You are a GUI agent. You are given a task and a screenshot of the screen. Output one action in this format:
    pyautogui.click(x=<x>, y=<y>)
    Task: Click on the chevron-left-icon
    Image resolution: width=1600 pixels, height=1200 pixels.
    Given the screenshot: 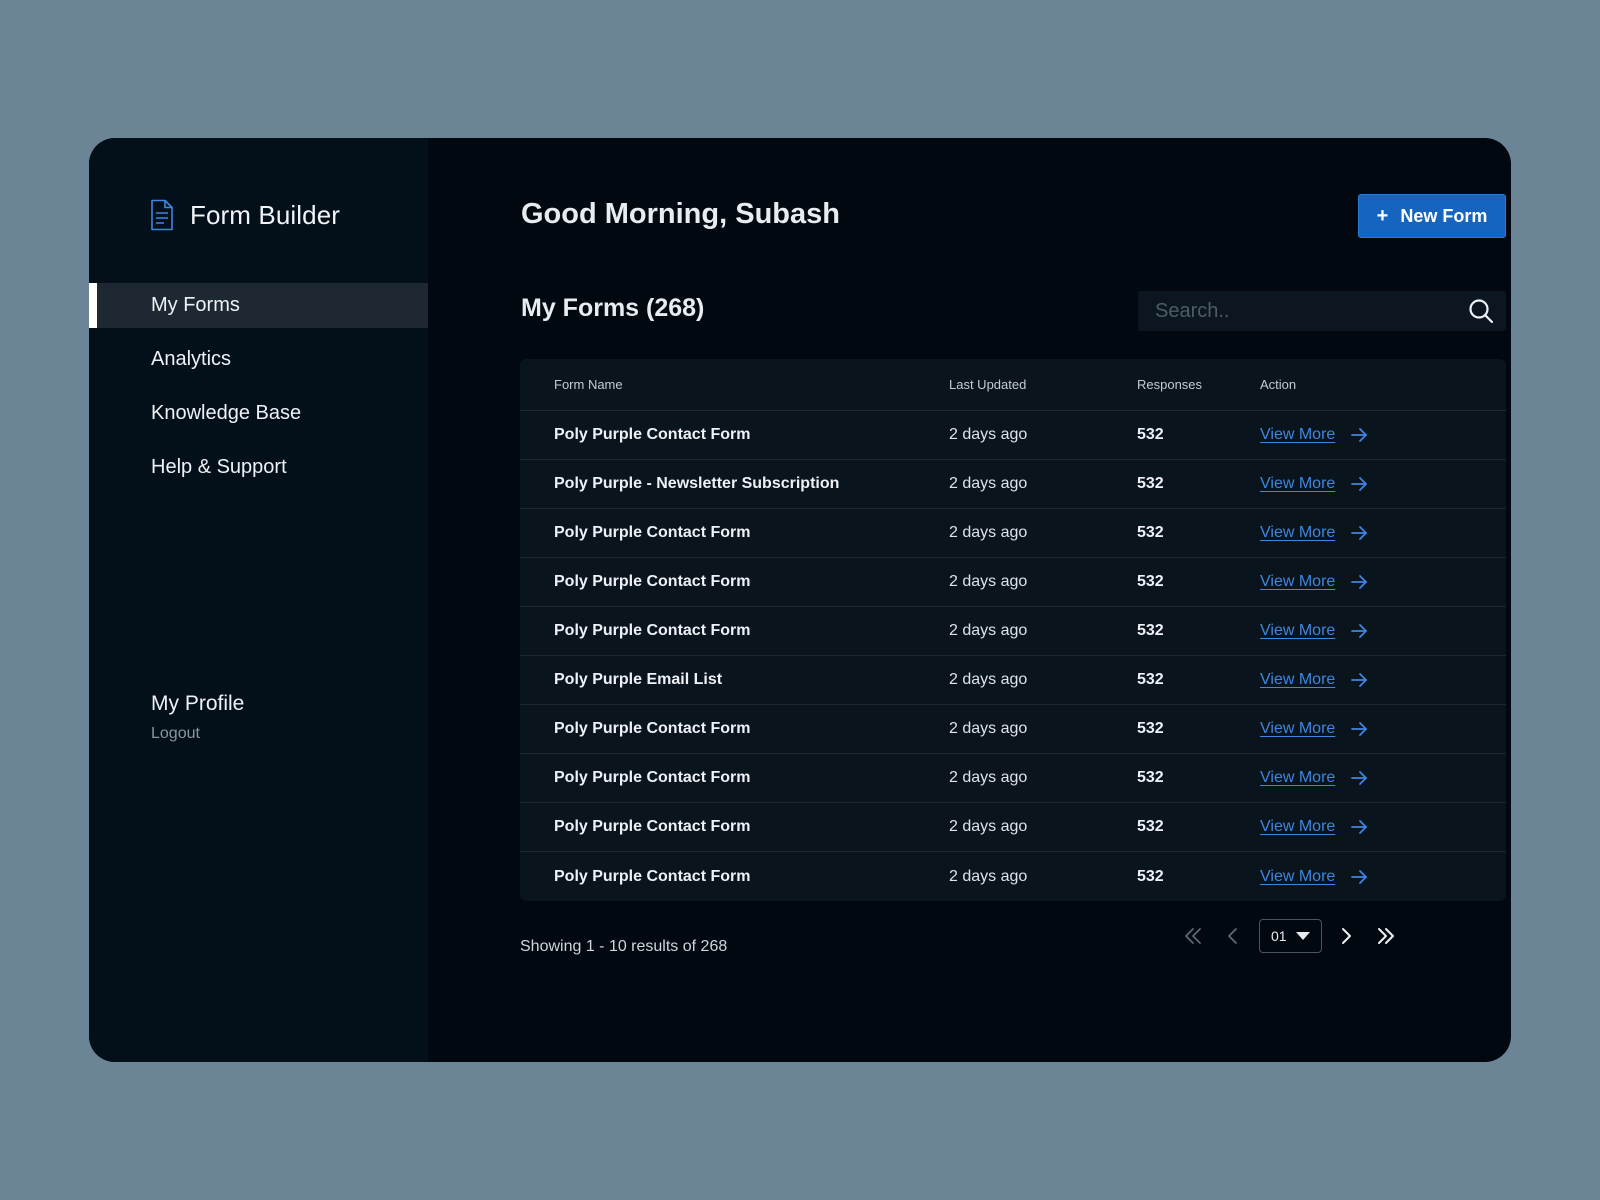 What is the action you would take?
    pyautogui.click(x=1232, y=936)
    